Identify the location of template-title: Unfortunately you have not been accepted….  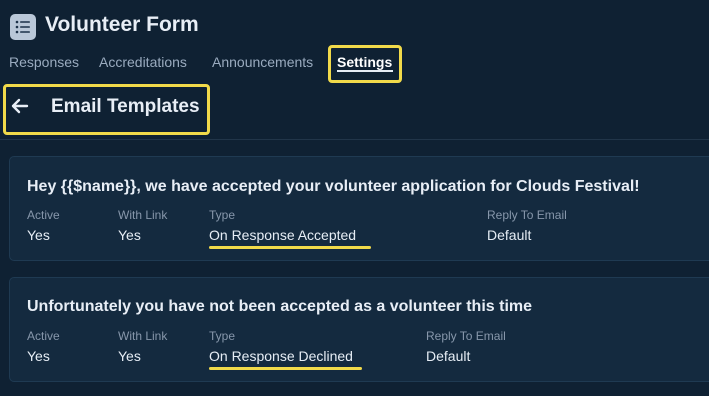
(280, 306).